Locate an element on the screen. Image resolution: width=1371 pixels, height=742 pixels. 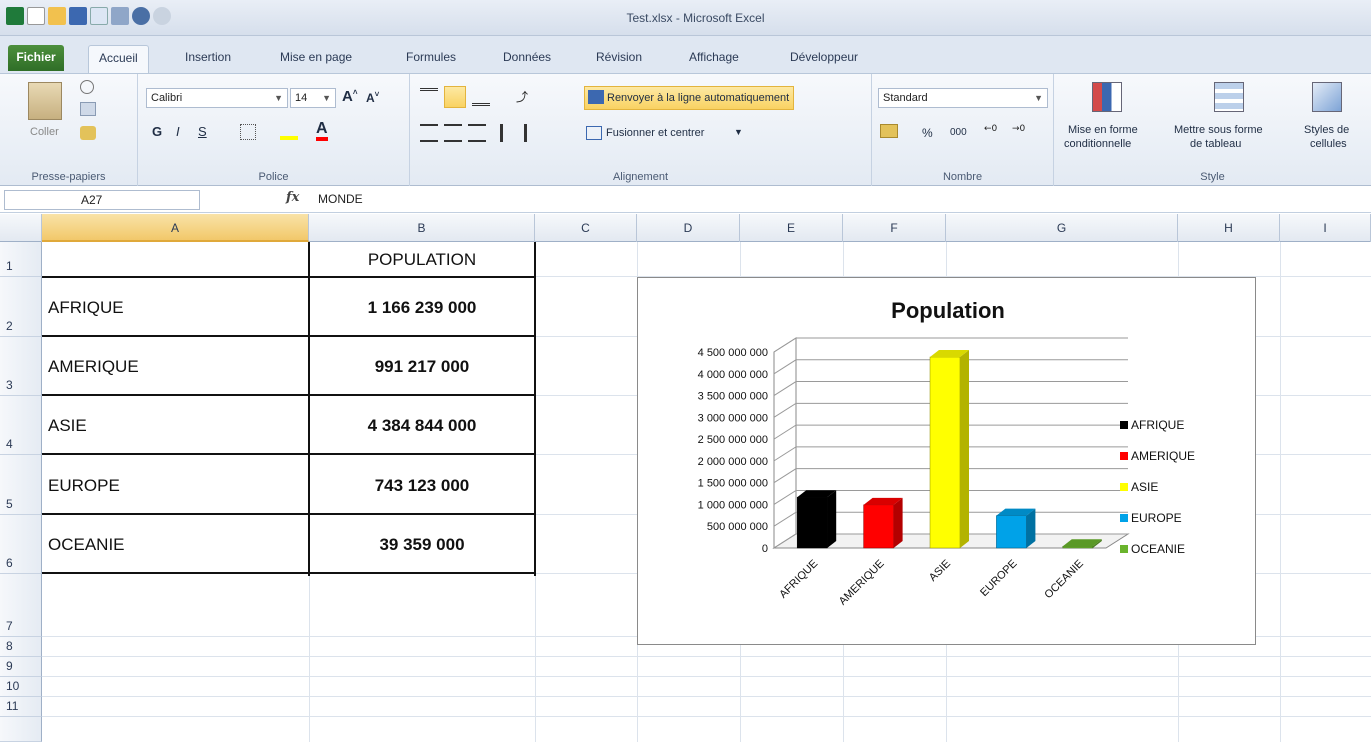
font-color-button: A is located at coordinates (322, 130).